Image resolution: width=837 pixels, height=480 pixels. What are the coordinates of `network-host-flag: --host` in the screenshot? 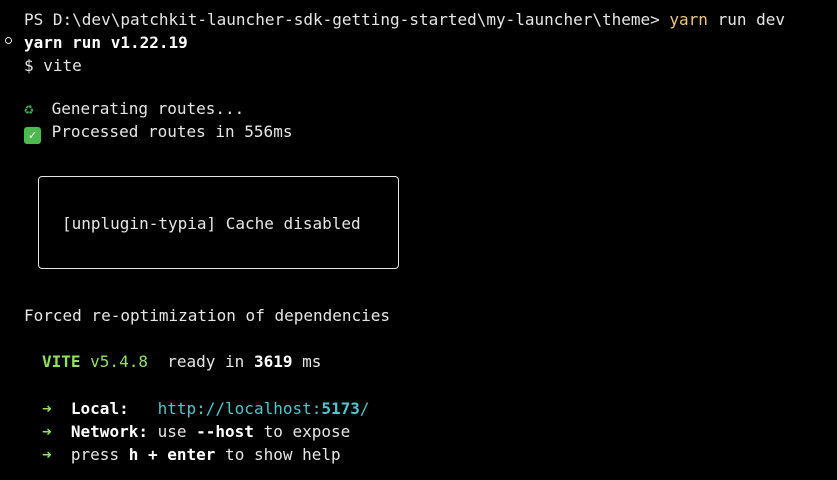 It's located at (225, 431).